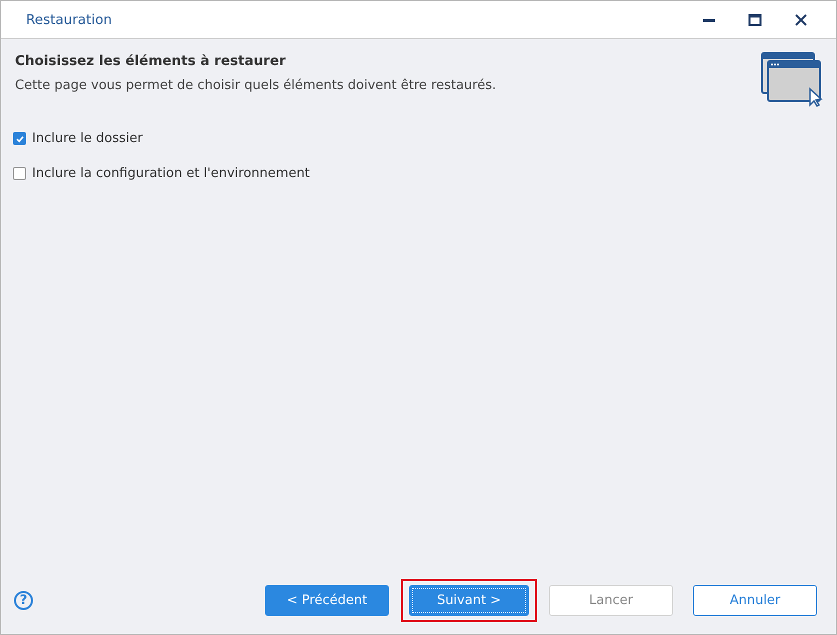 The image size is (837, 635). Describe the element at coordinates (801, 19) in the screenshot. I see `close-icon` at that location.